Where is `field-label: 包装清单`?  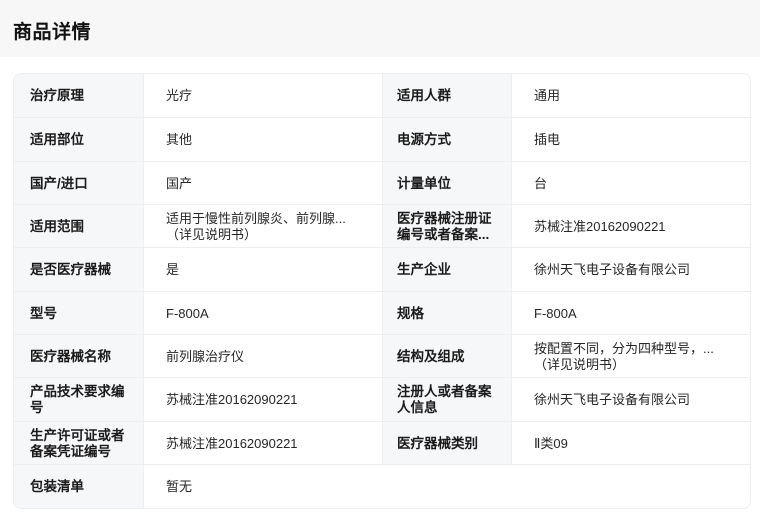 field-label: 包装清单 is located at coordinates (78, 486).